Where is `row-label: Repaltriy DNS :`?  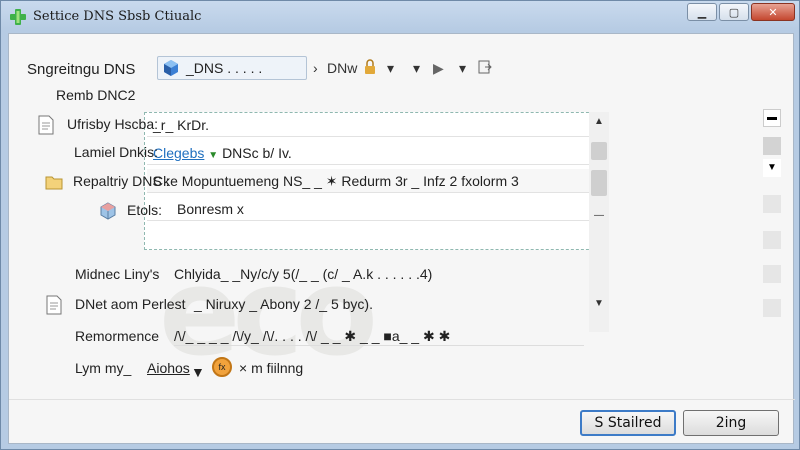 row-label: Repaltriy DNS : is located at coordinates (121, 181).